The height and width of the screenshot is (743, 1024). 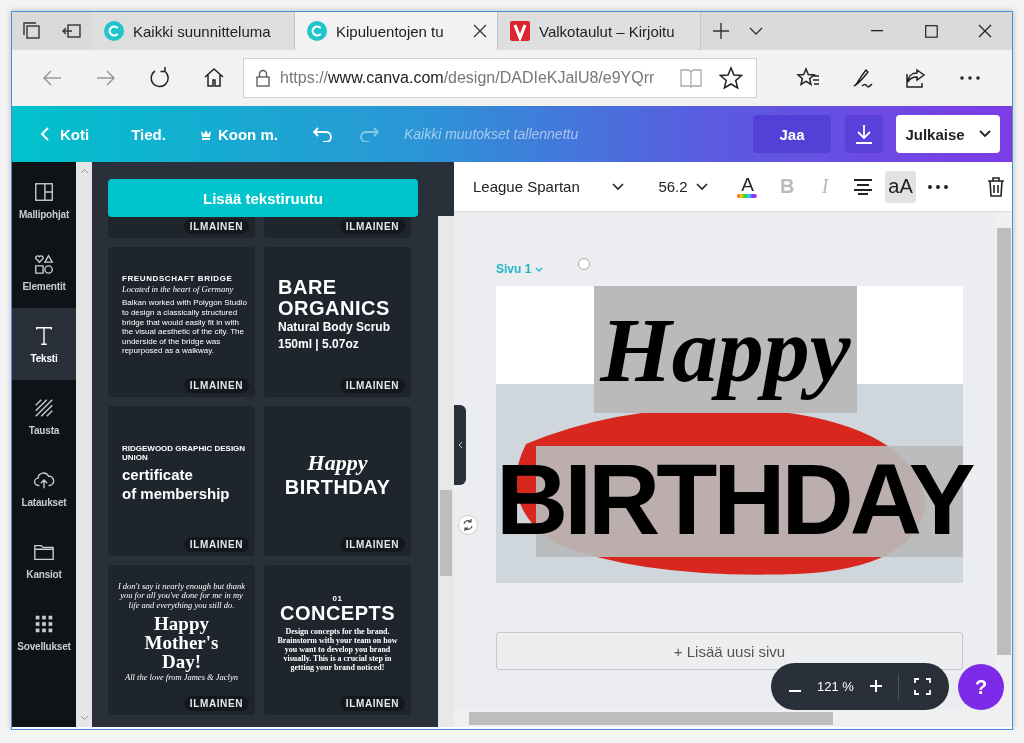 What do you see at coordinates (337, 598) in the screenshot?
I see `template-text: 01` at bounding box center [337, 598].